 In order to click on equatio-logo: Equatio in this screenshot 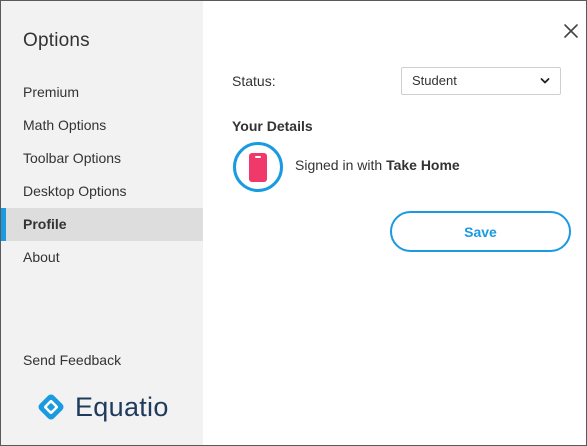, I will do `click(102, 407)`.